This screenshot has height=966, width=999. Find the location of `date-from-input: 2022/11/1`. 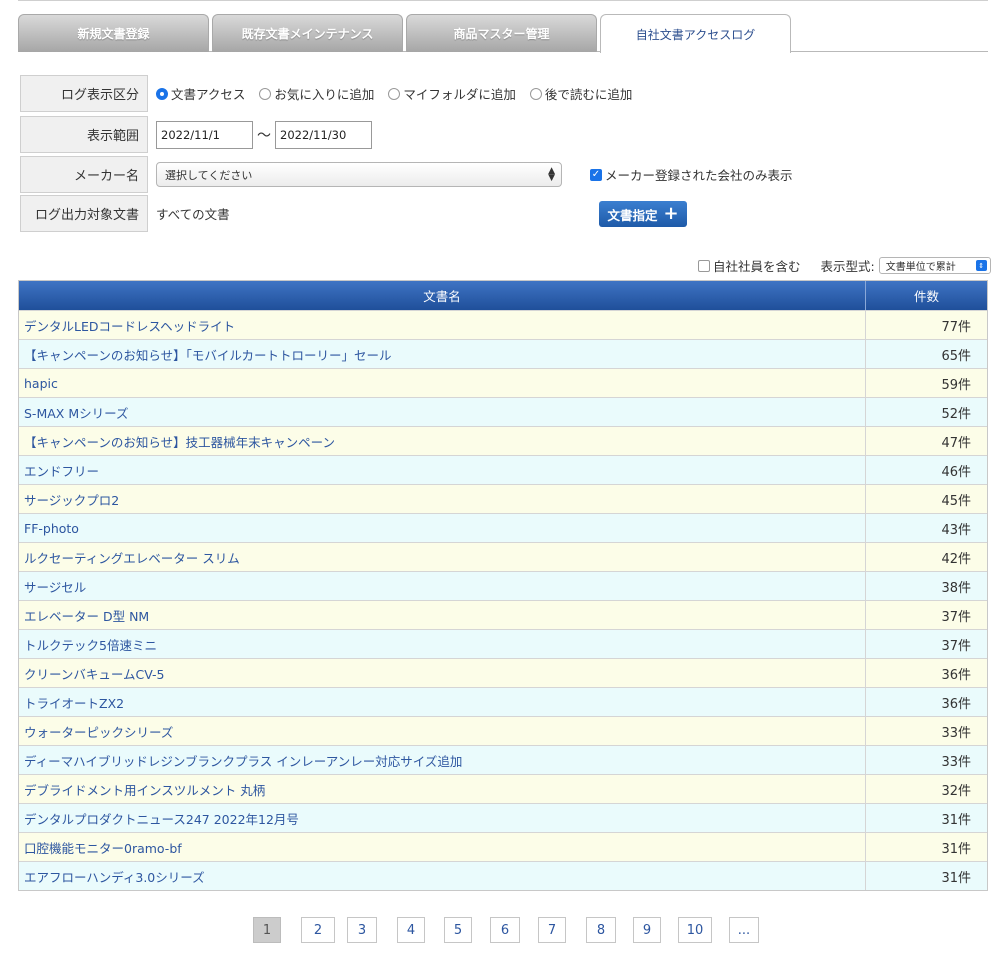

date-from-input: 2022/11/1 is located at coordinates (204, 134).